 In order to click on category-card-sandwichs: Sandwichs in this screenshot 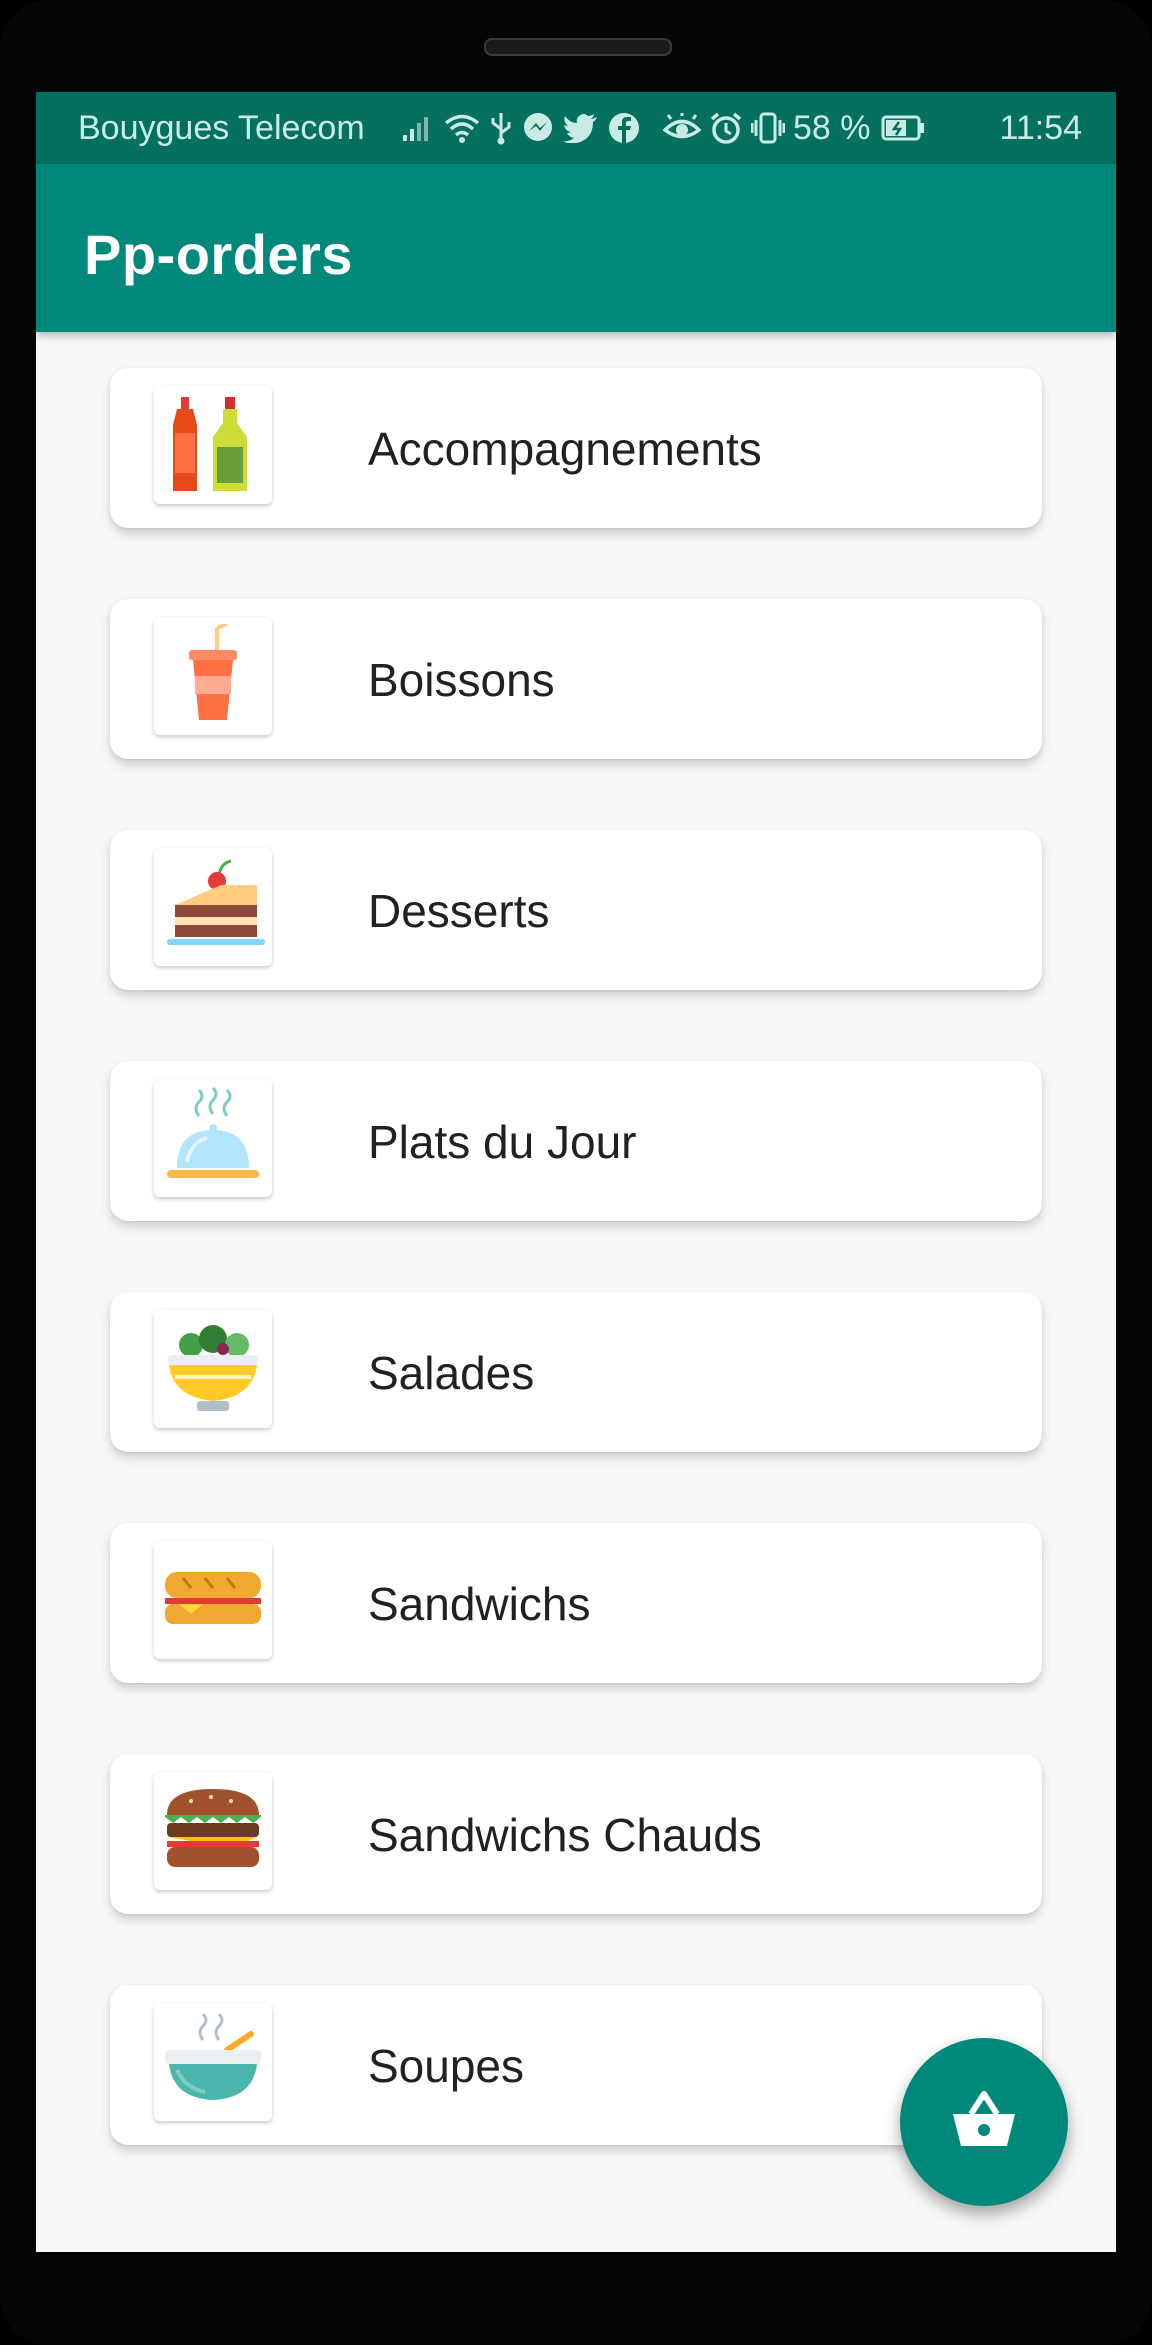, I will do `click(576, 1603)`.